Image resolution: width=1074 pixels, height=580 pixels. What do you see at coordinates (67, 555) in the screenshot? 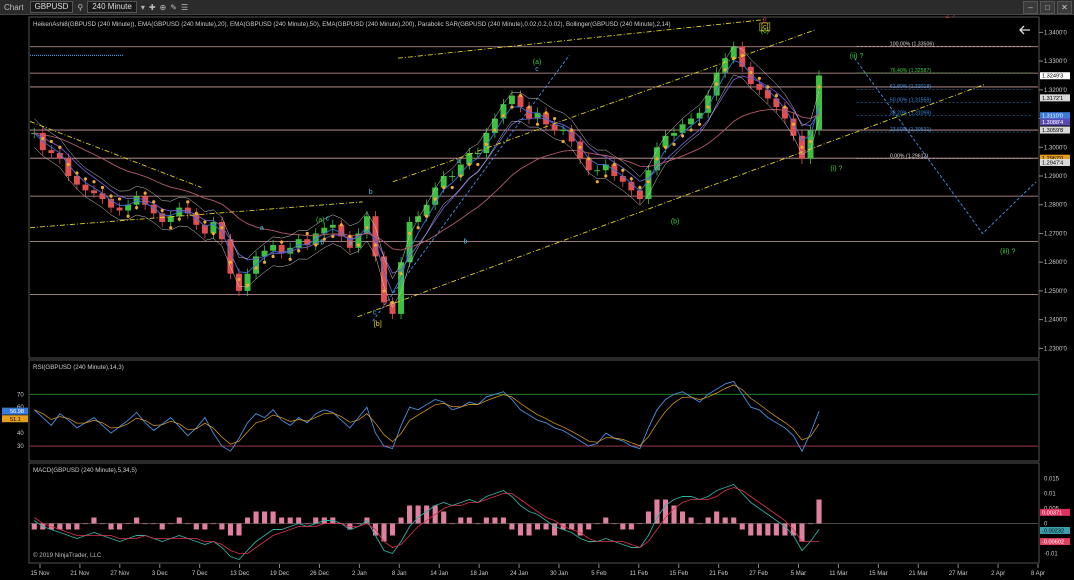
I see `copyright-notice: © 2019 NinjaTrader, LLC` at bounding box center [67, 555].